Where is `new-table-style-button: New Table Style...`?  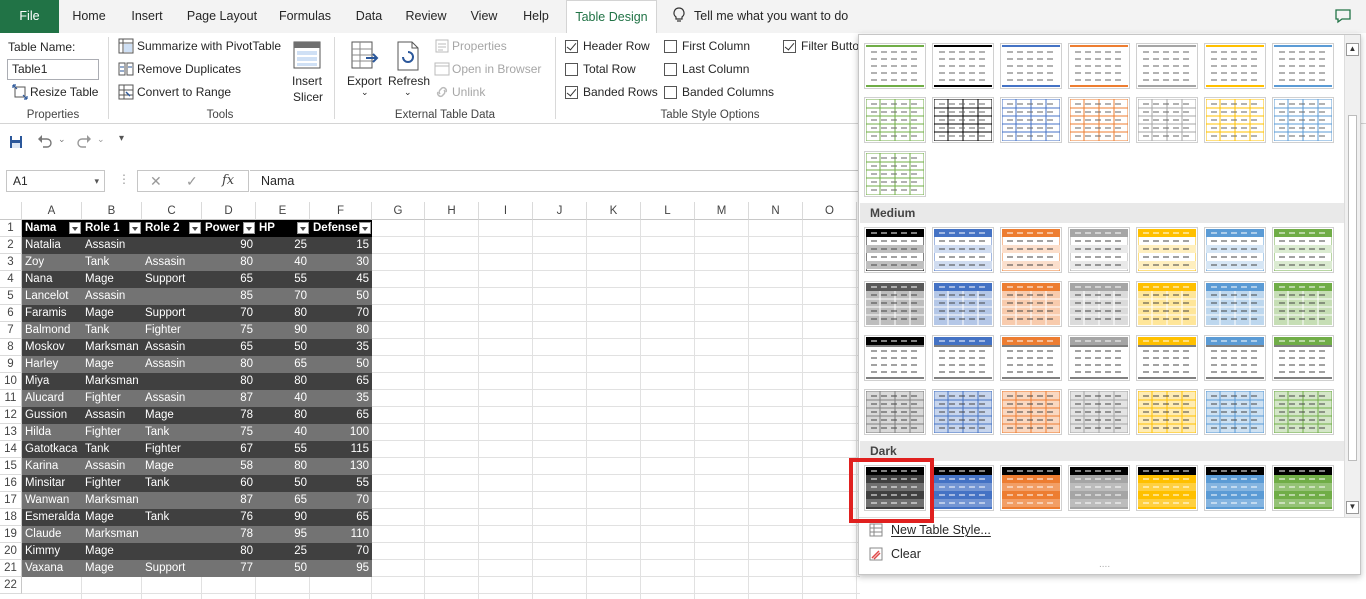
new-table-style-button: New Table Style... is located at coordinates (930, 530).